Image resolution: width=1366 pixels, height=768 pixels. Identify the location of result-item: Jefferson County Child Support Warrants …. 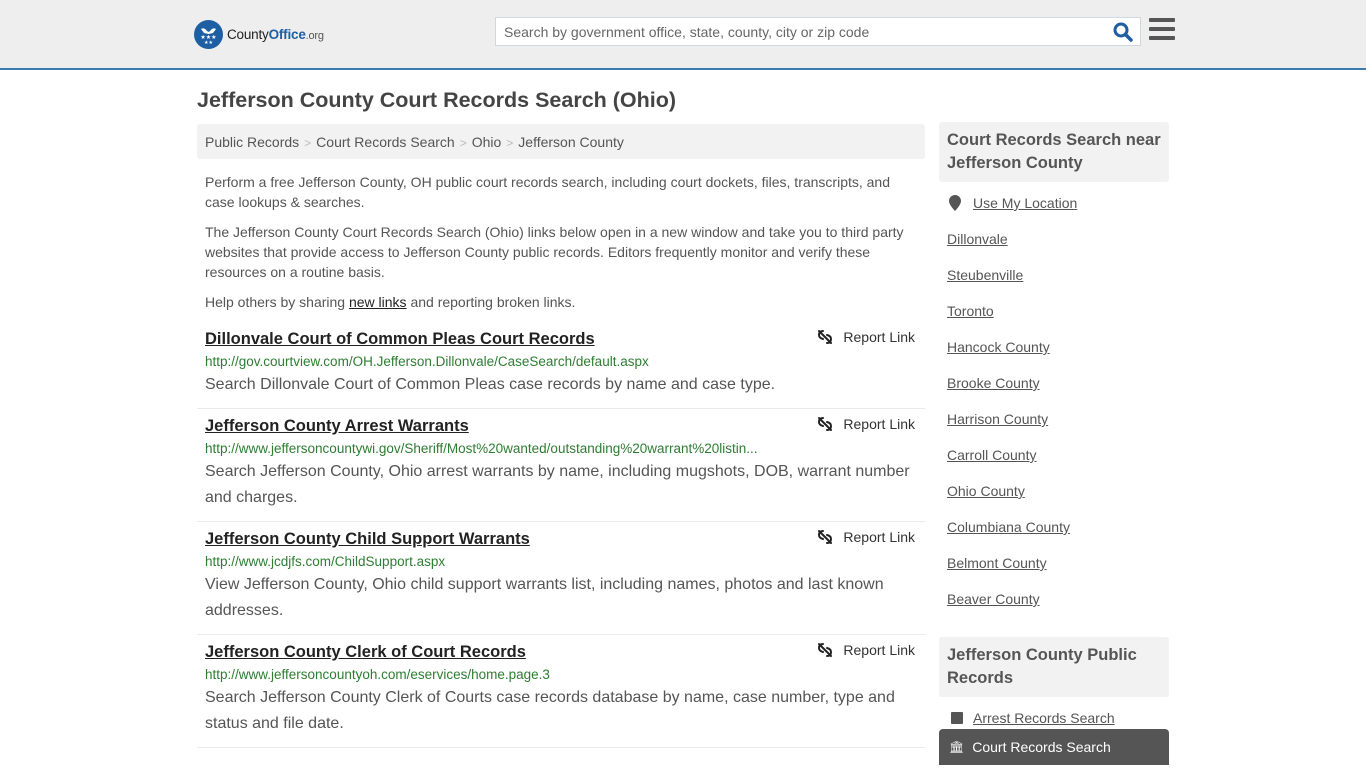
(561, 578).